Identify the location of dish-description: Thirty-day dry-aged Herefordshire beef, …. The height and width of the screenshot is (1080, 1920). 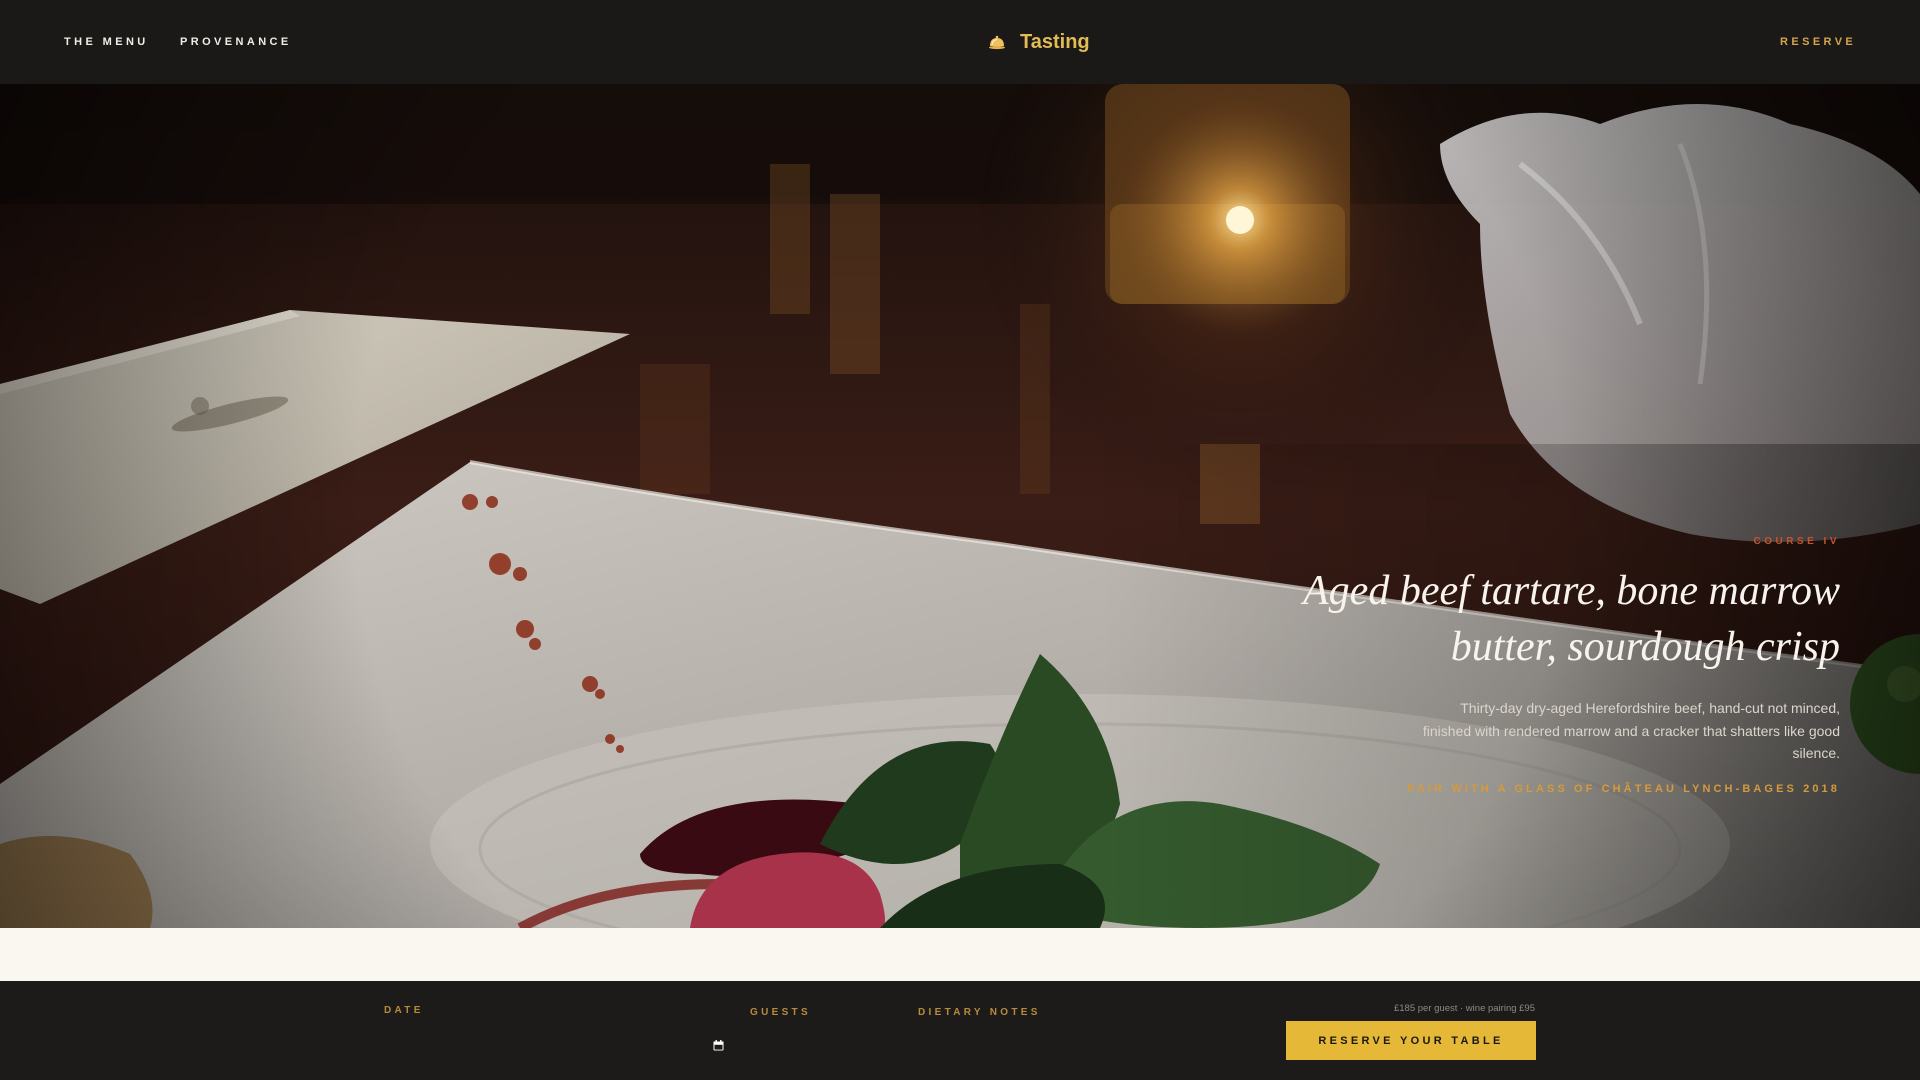
(1631, 730).